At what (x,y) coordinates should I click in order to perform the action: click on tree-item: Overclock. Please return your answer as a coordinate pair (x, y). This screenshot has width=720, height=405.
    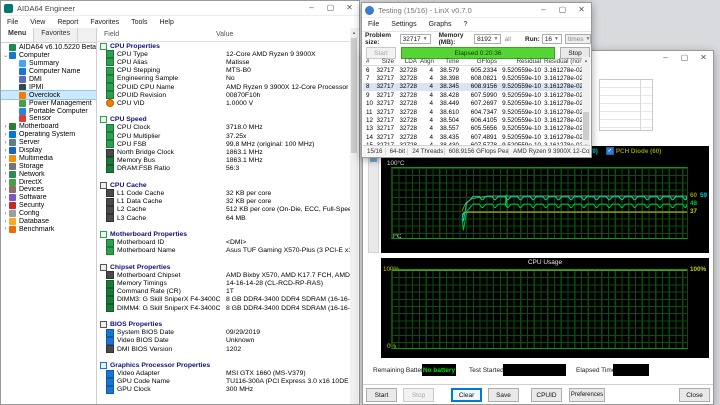
    Looking at the image, I should click on (48, 95).